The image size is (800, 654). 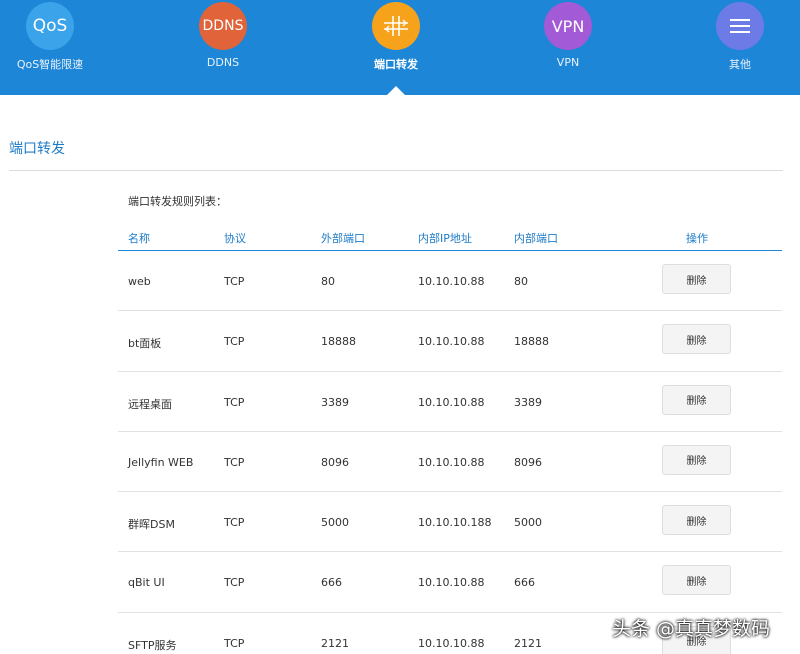 I want to click on ddns-icon: DDNS, so click(x=223, y=26).